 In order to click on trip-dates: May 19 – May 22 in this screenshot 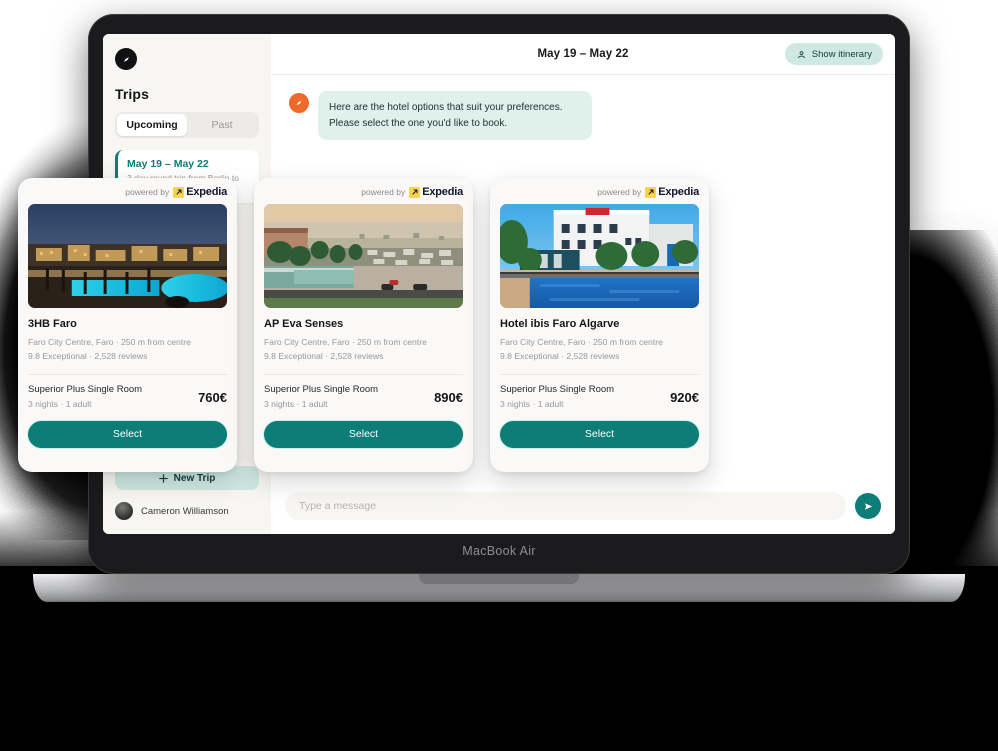, I will do `click(168, 164)`.